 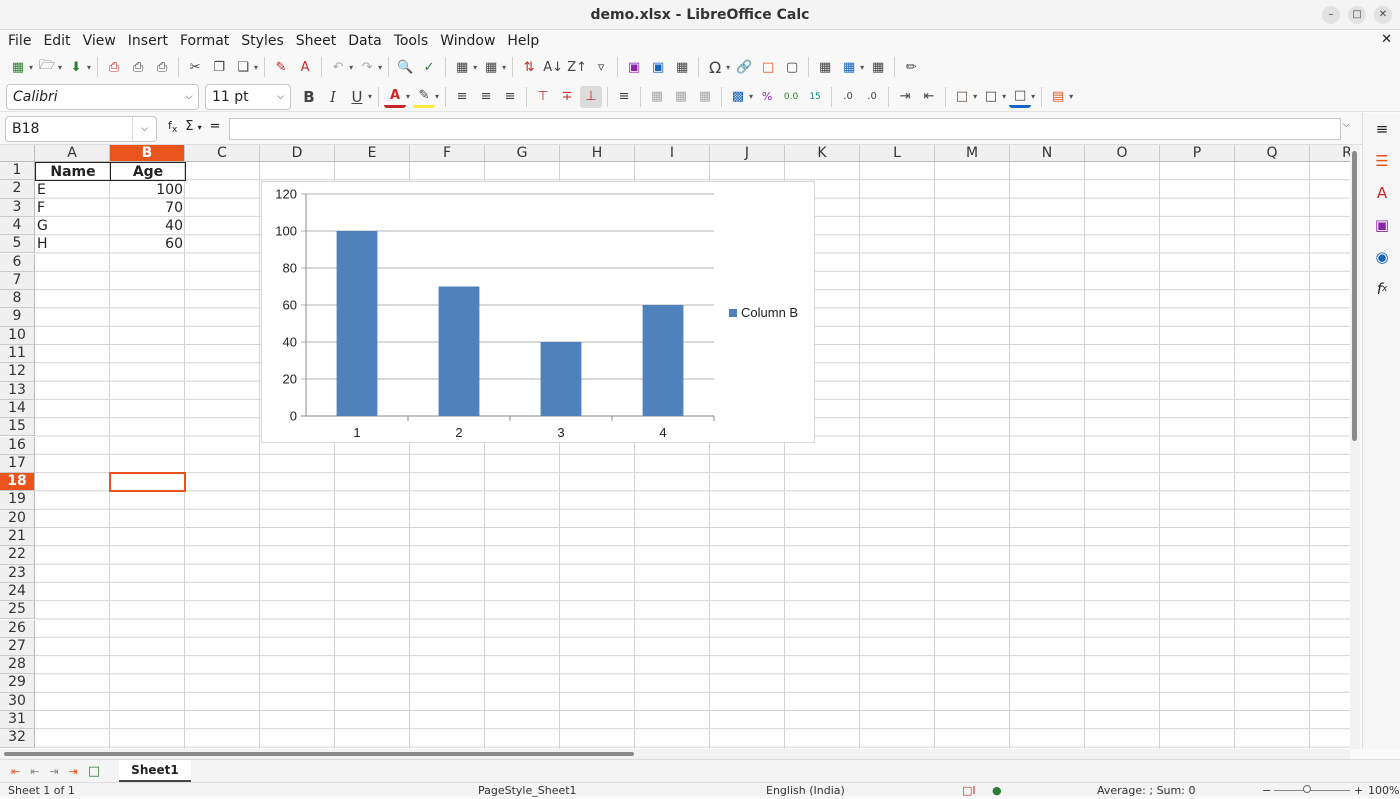 What do you see at coordinates (17, 537) in the screenshot?
I see `row-header-21: 21` at bounding box center [17, 537].